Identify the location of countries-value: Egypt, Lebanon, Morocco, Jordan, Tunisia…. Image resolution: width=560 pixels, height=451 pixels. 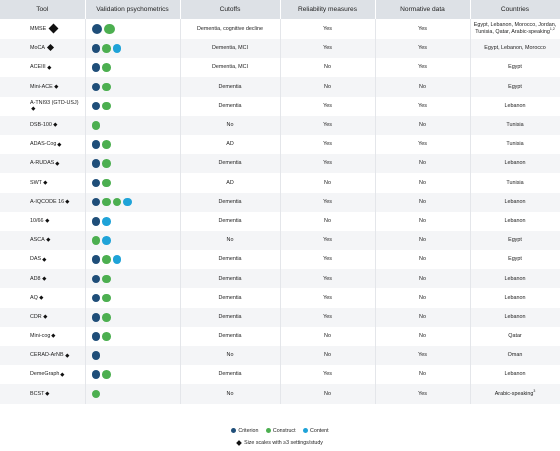
(515, 28).